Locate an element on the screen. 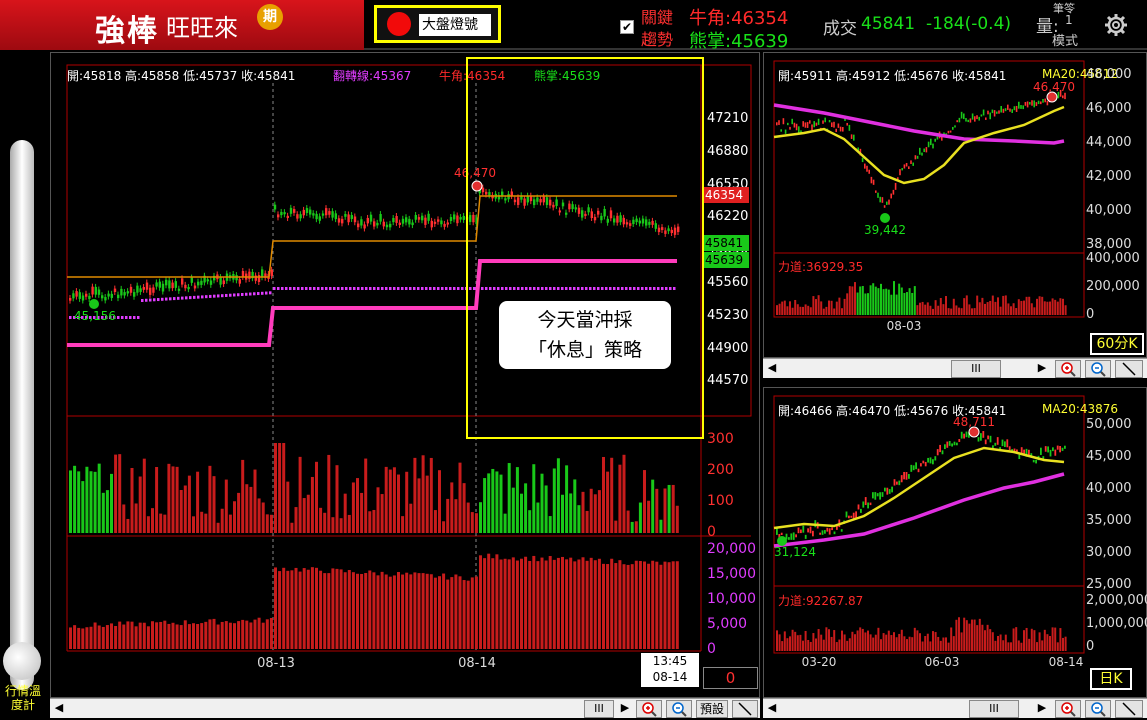  gear-icon is located at coordinates (1116, 25).